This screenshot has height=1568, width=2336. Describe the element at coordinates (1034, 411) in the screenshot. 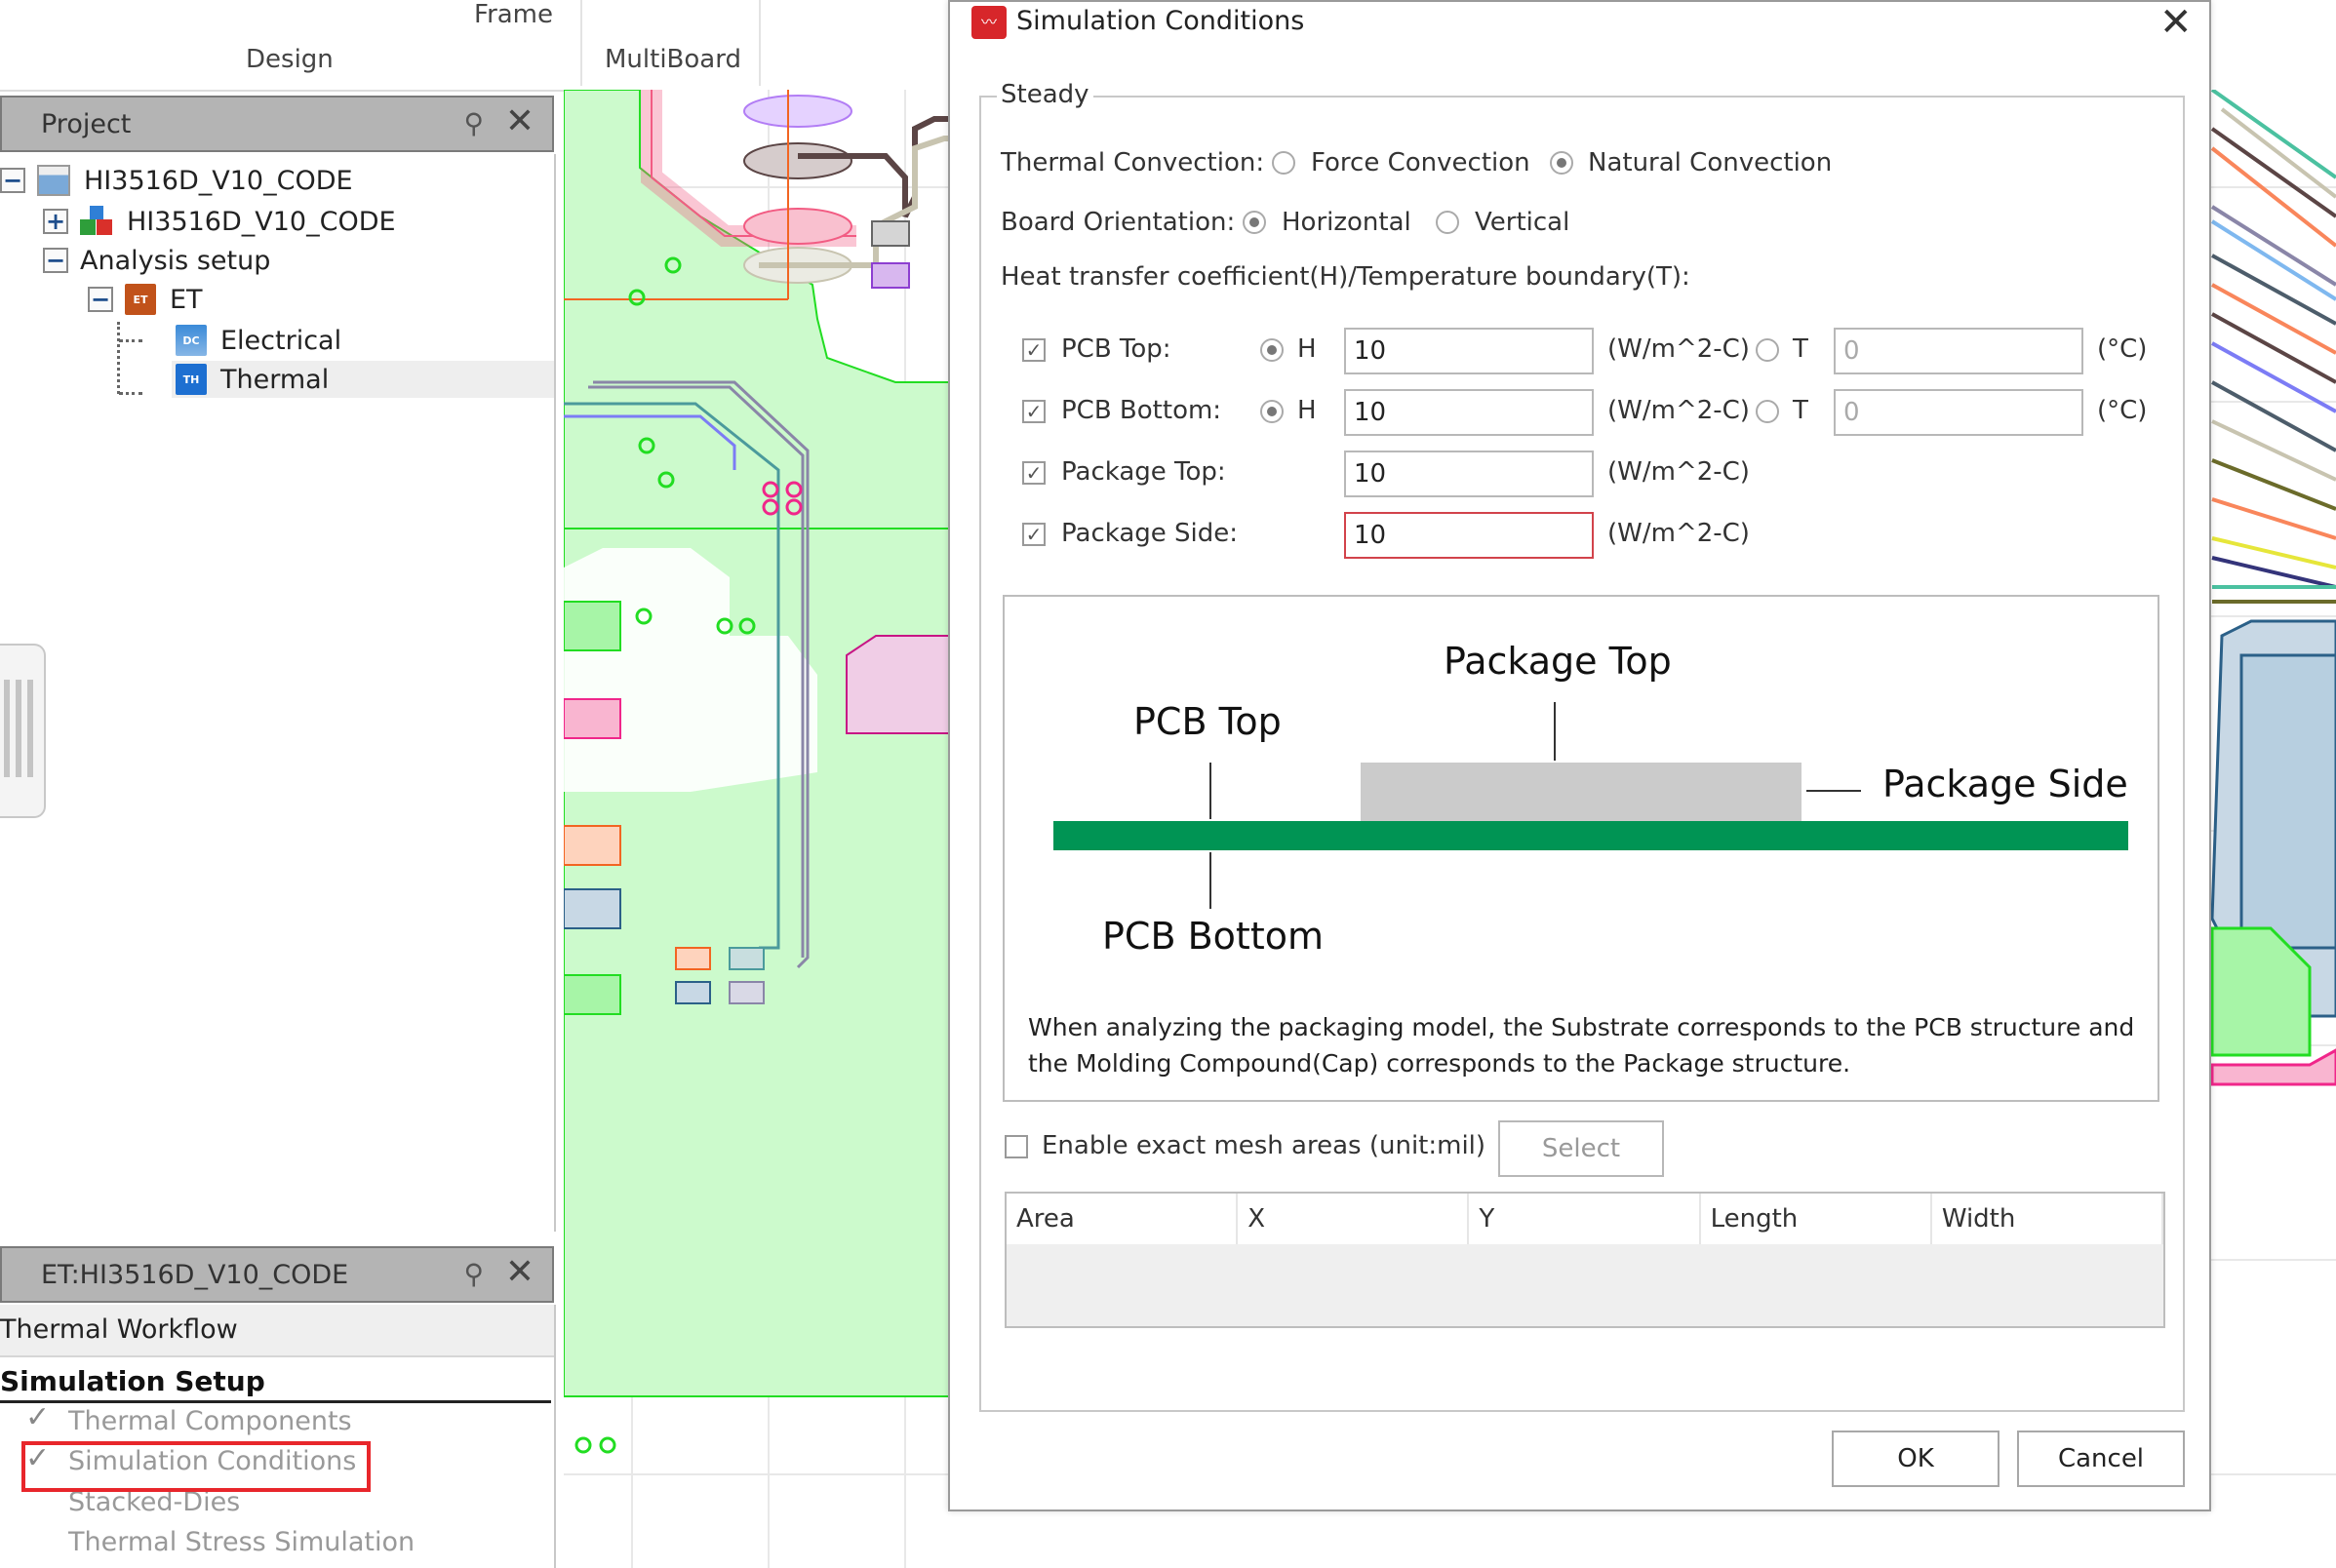

I see `pcb-bottom-checkbox: ✓` at that location.